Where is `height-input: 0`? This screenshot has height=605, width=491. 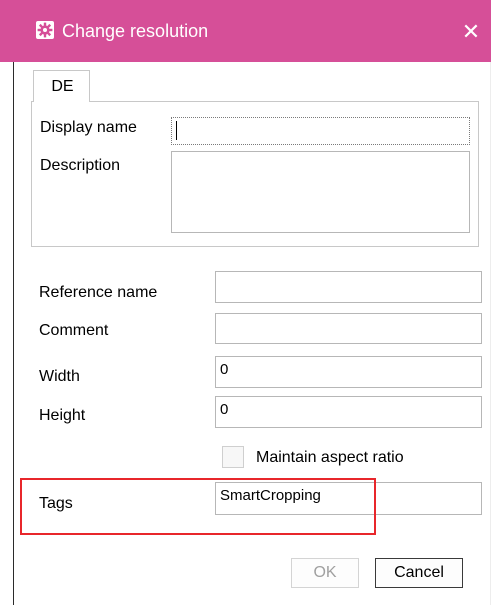 height-input: 0 is located at coordinates (348, 412).